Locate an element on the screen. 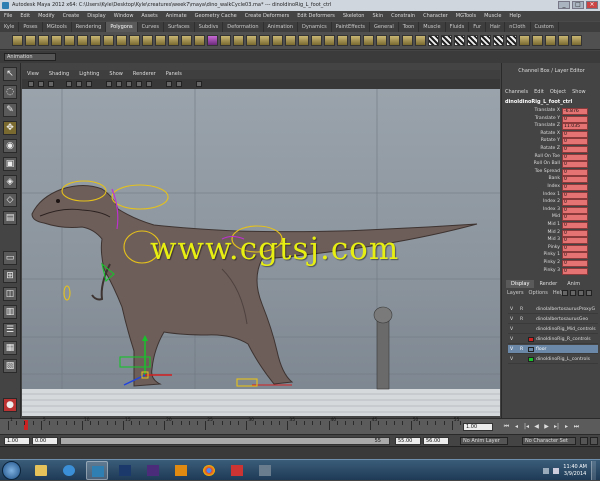  new-layer-selected-icon is located at coordinates (589, 293).